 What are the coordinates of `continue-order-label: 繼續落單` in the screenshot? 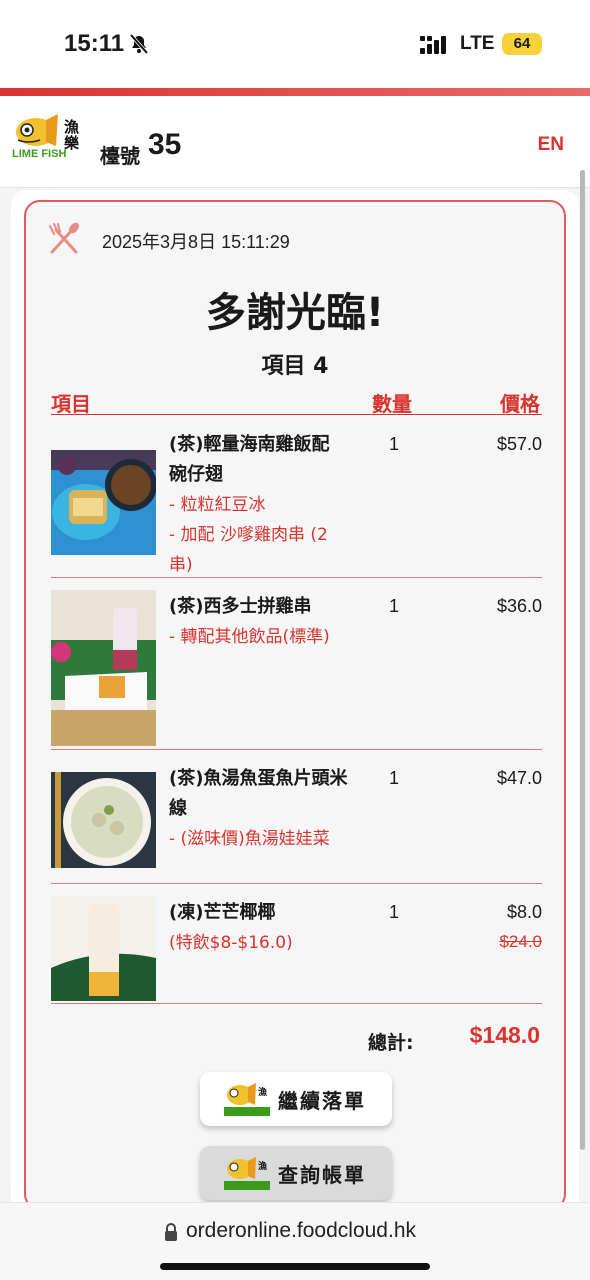 It's located at (322, 1100).